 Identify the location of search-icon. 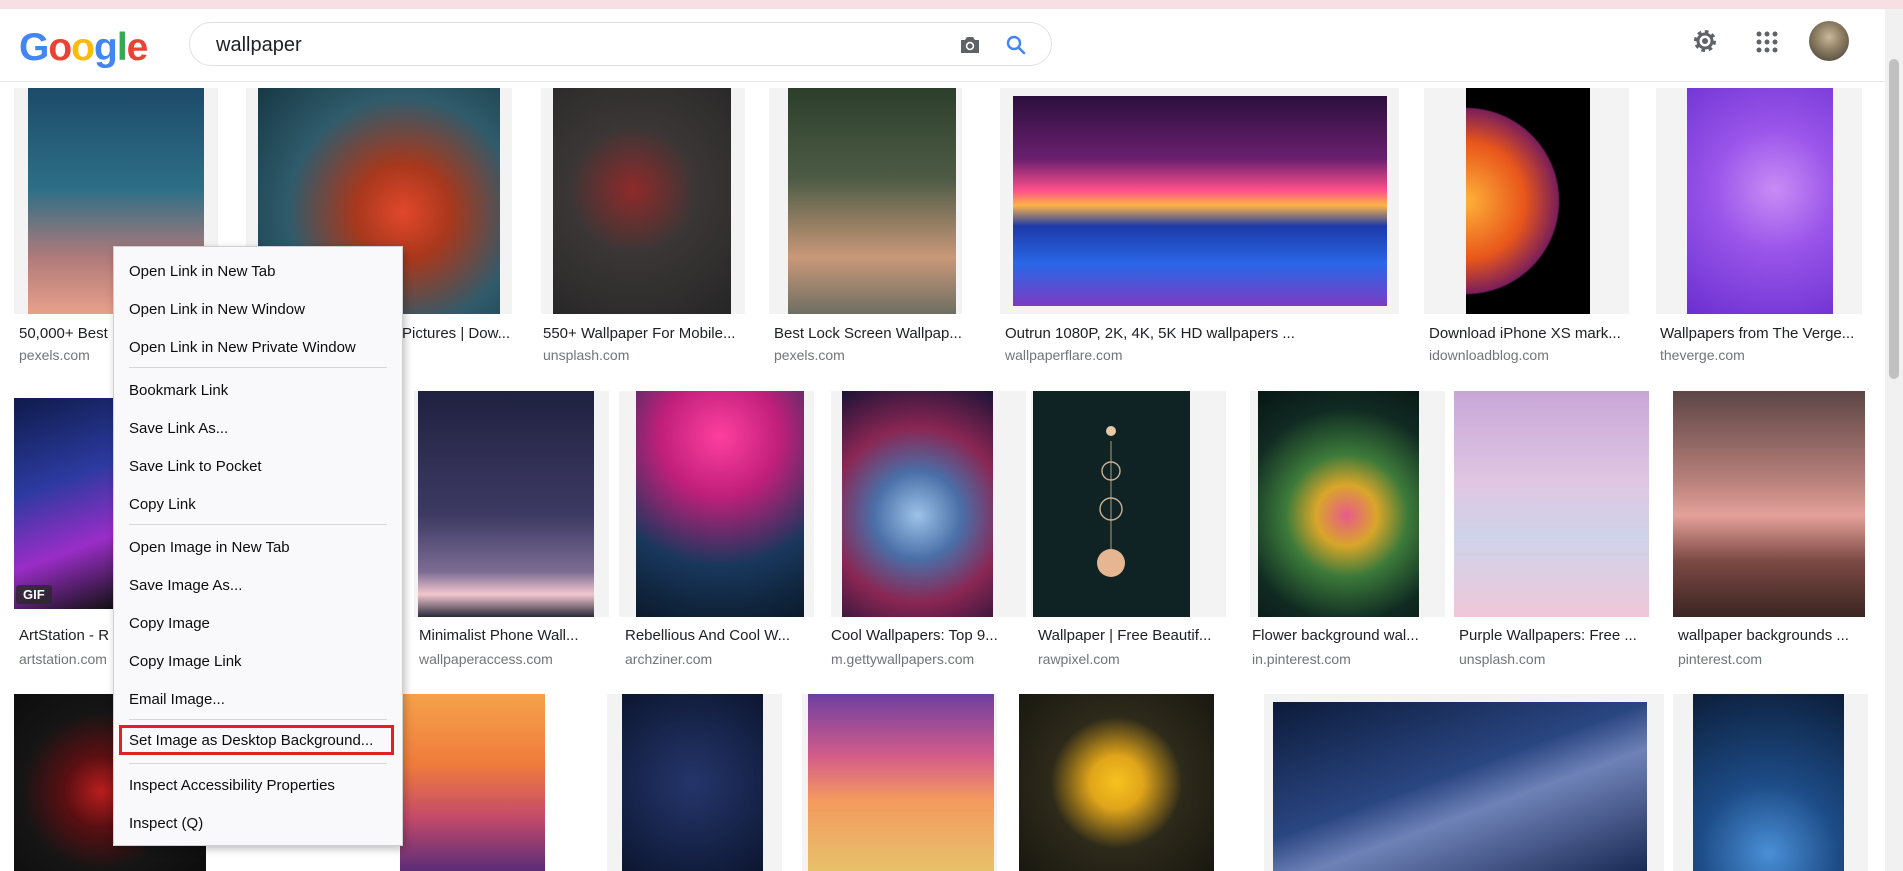
(1016, 45).